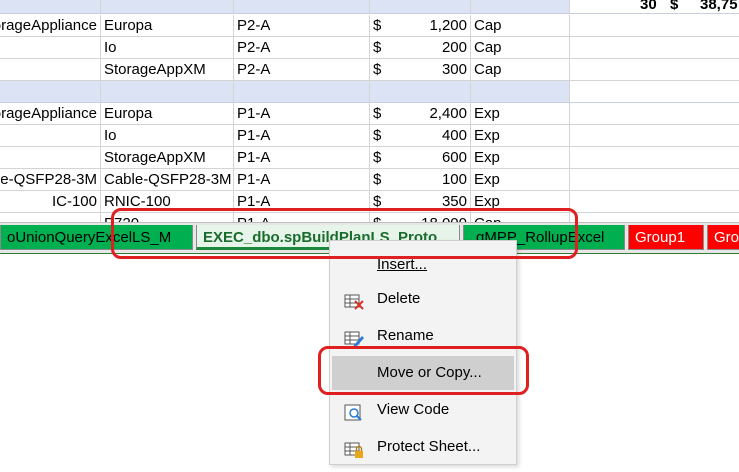 The height and width of the screenshot is (472, 739). I want to click on table-row: orageAppliance Europa P2-A $1,200 Cap, so click(369, 26).